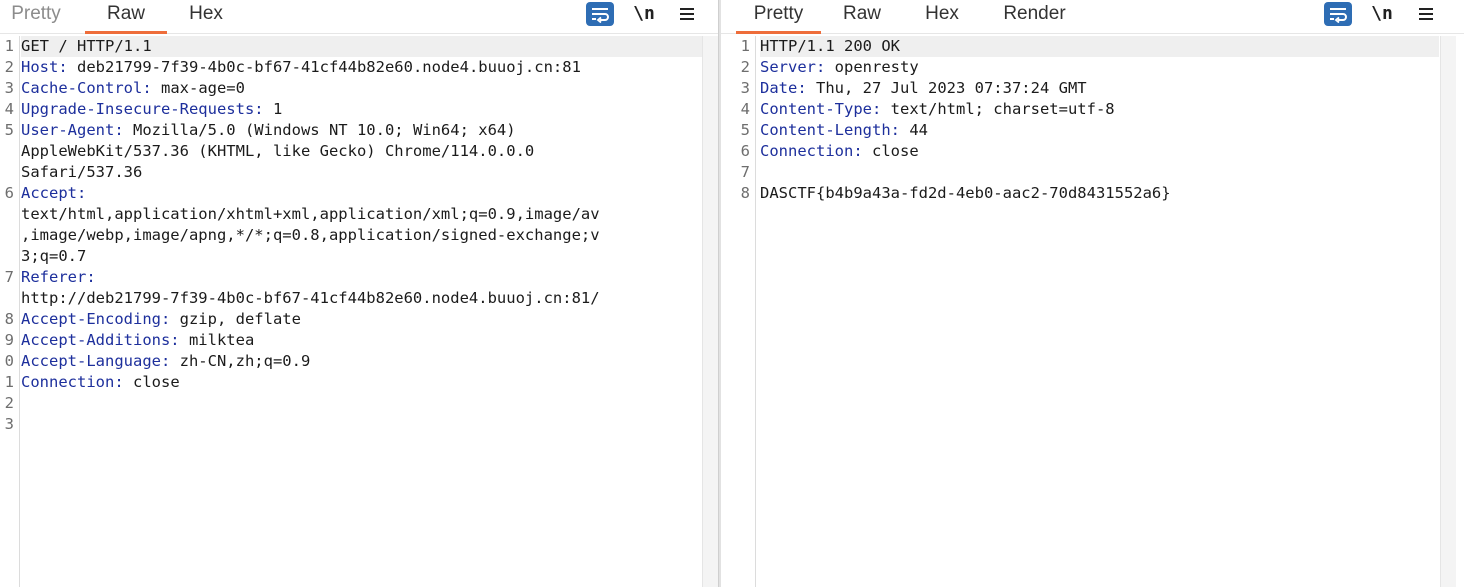 The width and height of the screenshot is (1464, 587). What do you see at coordinates (1382, 14) in the screenshot?
I see `response-show-newlines-button: \n` at bounding box center [1382, 14].